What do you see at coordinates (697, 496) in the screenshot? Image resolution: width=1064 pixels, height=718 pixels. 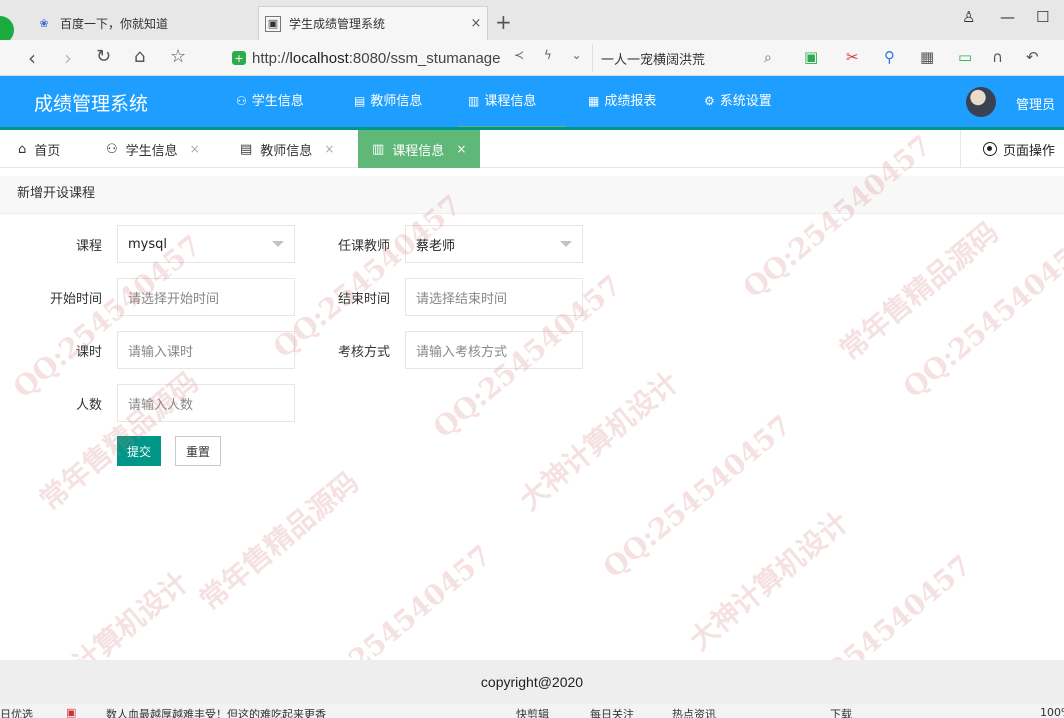 I see `watermark-text: QQ:254540457` at bounding box center [697, 496].